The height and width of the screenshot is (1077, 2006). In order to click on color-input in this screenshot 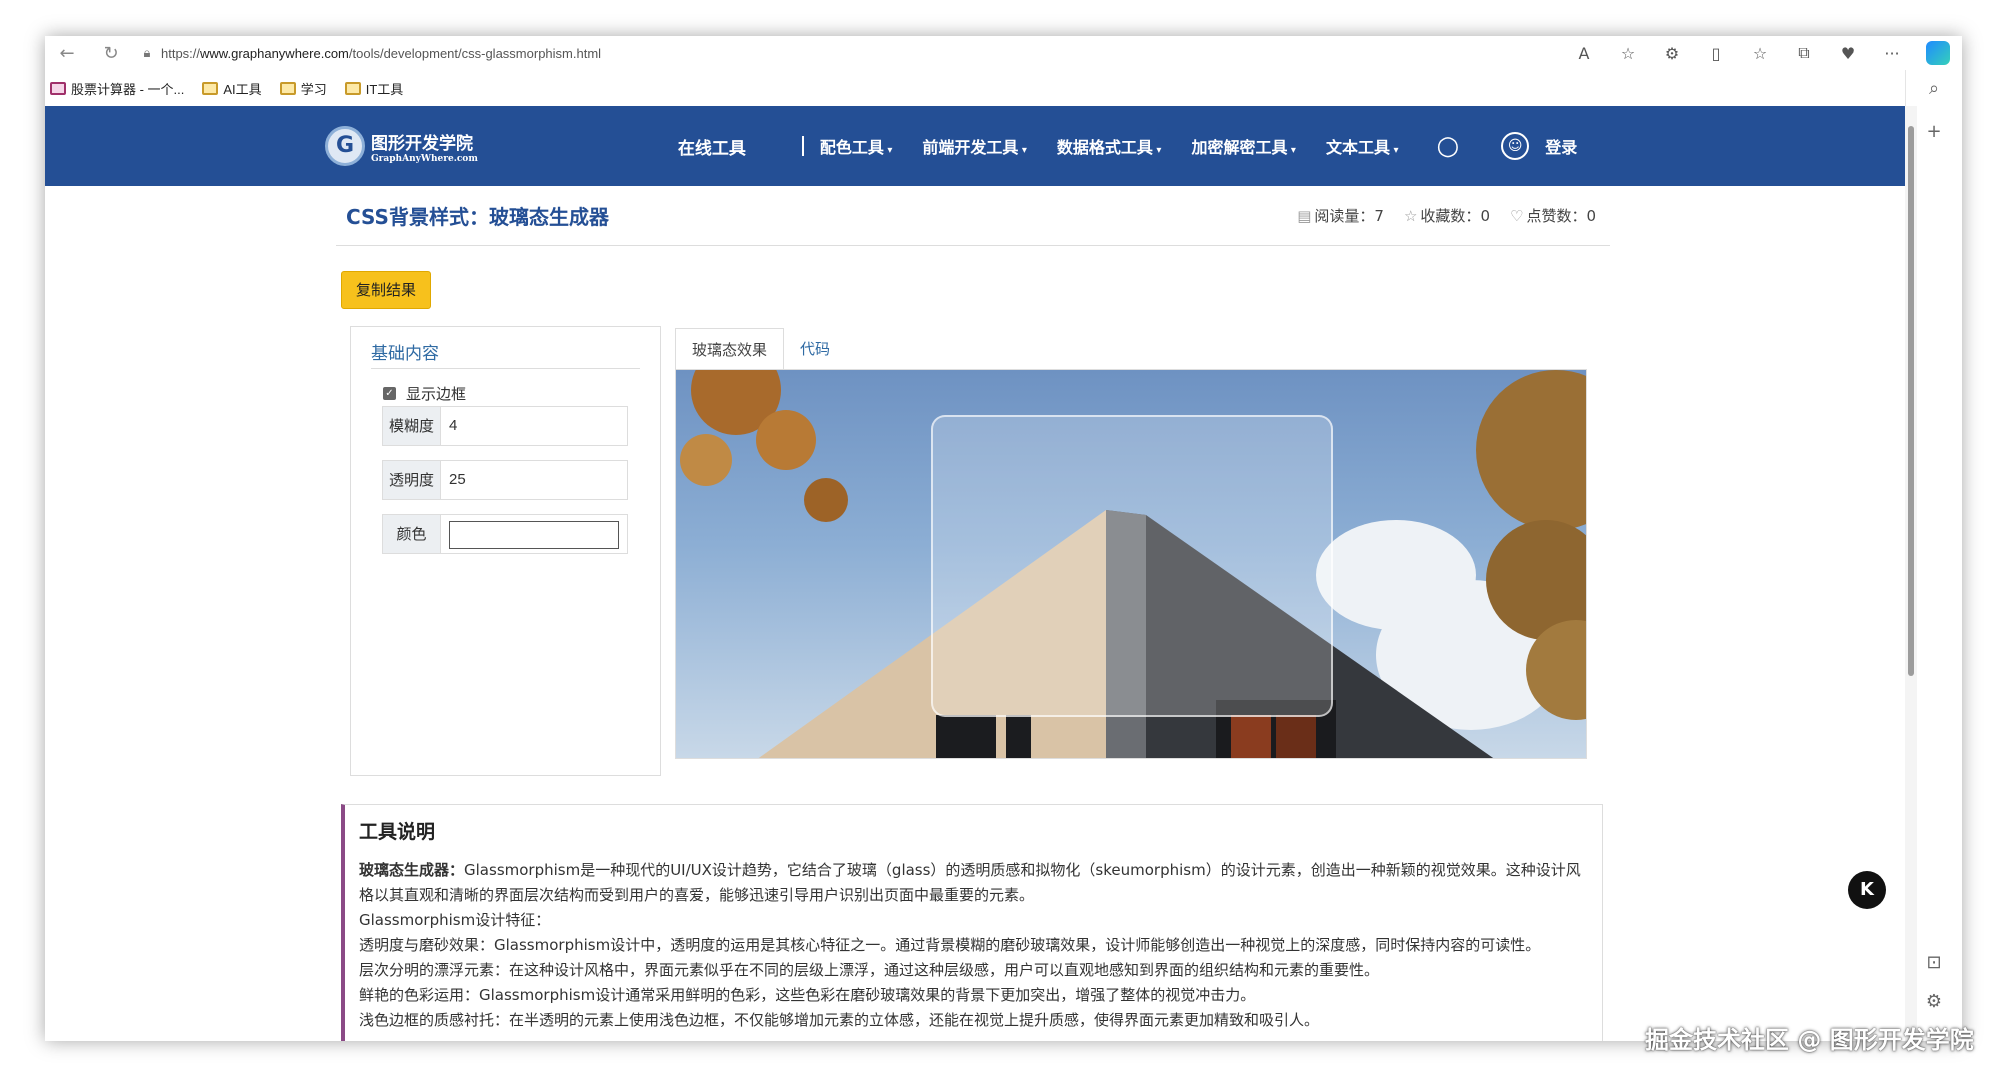, I will do `click(534, 535)`.